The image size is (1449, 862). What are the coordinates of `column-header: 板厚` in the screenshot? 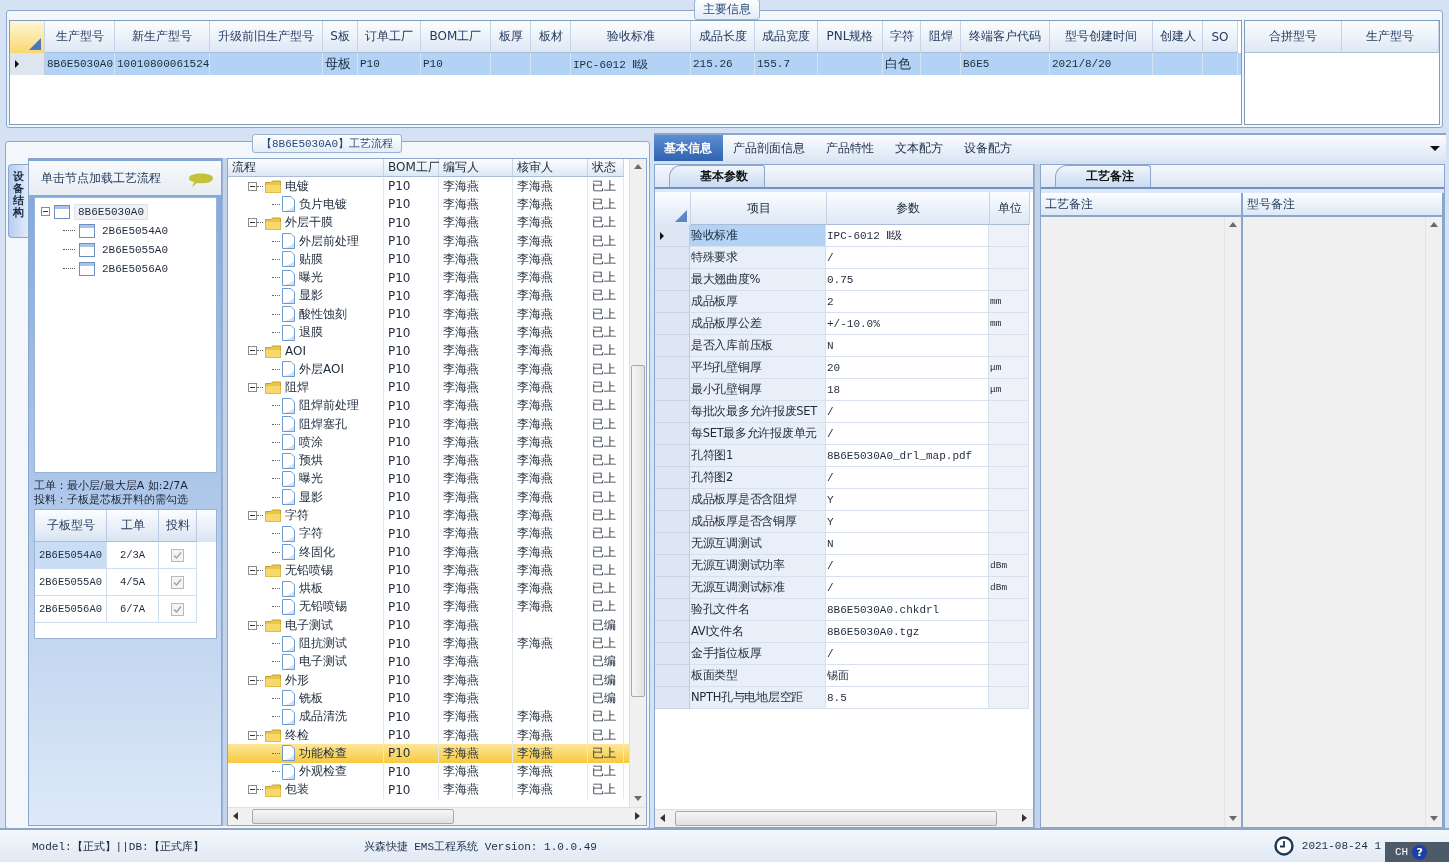 It's located at (511, 37).